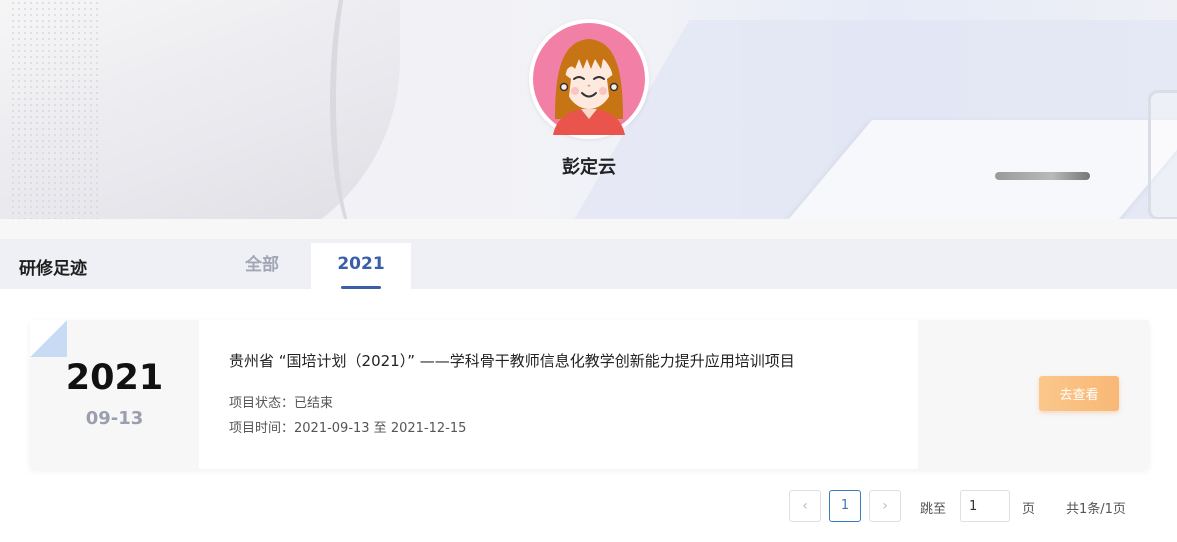  Describe the element at coordinates (281, 403) in the screenshot. I see `project-status: 项目状态：已结束` at that location.